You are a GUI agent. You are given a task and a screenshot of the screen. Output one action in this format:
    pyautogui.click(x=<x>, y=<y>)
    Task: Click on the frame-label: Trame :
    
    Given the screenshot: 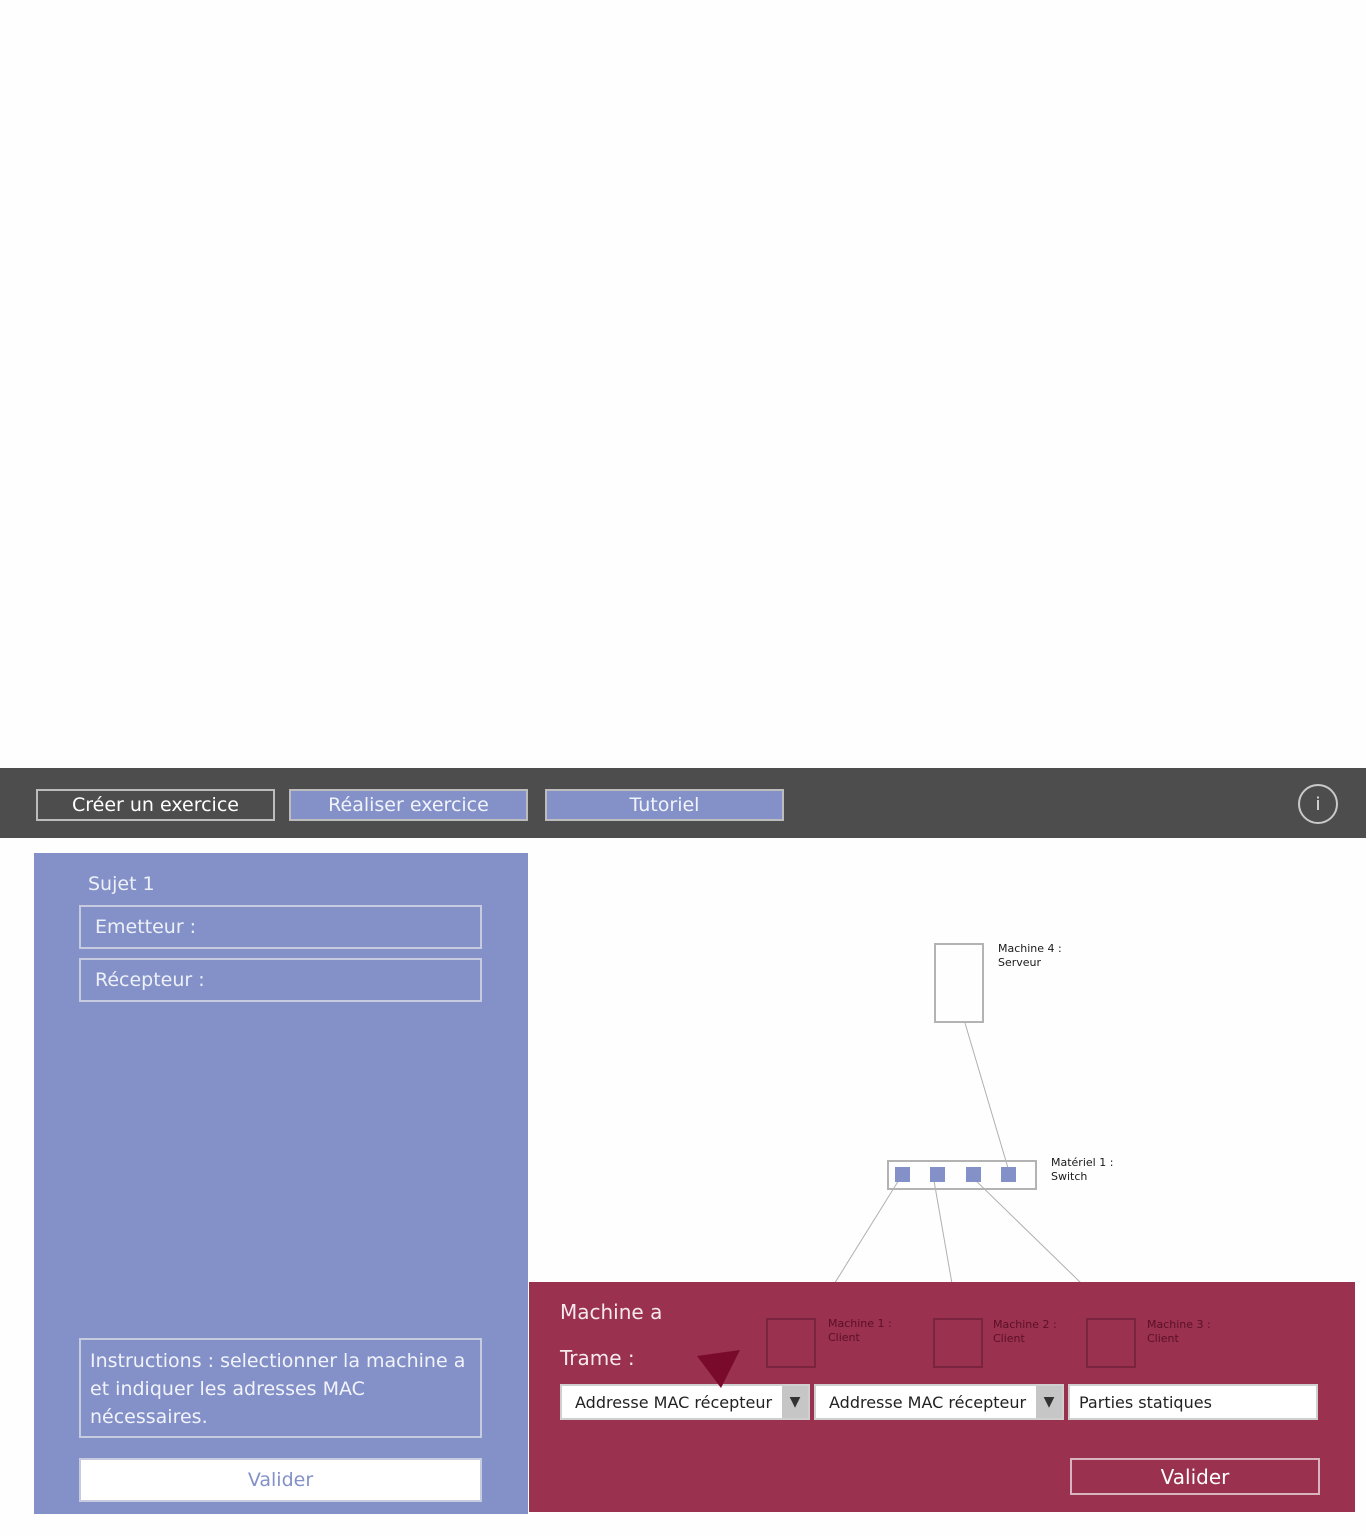 What is the action you would take?
    pyautogui.click(x=597, y=1358)
    